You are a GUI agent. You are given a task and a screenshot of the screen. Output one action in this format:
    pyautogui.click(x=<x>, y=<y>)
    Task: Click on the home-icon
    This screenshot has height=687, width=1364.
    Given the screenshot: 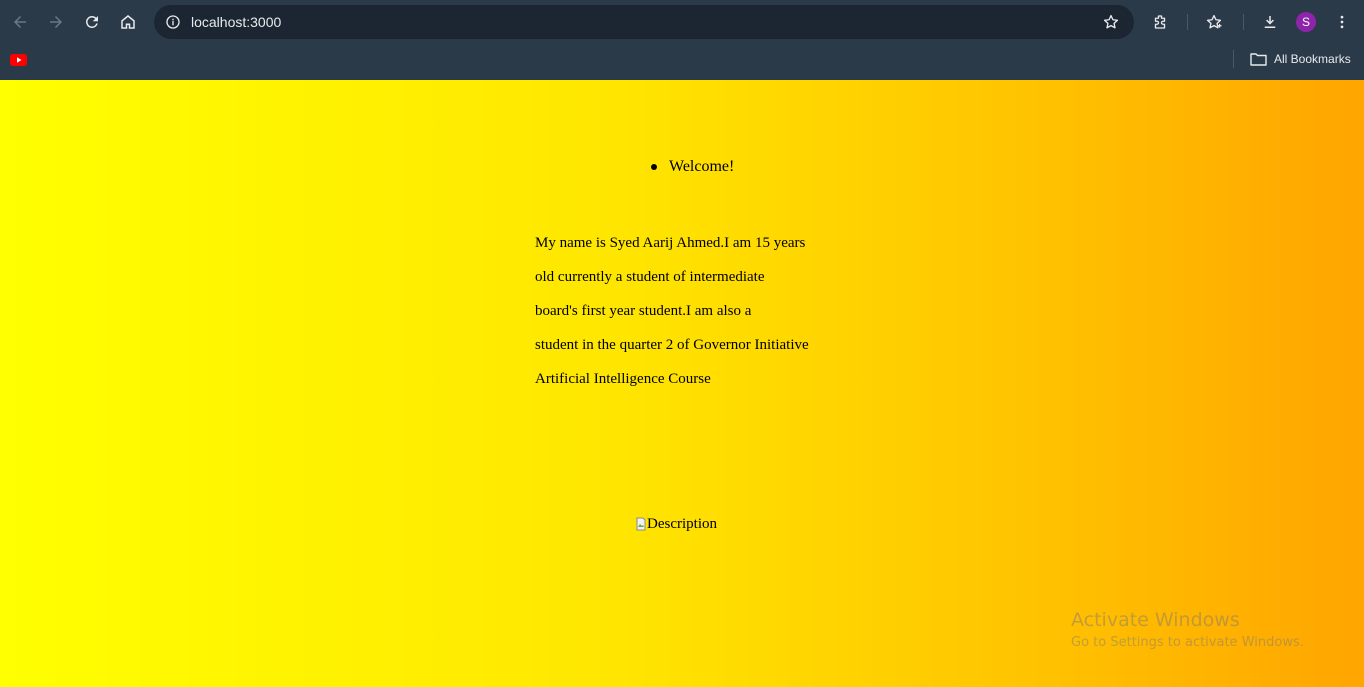 What is the action you would take?
    pyautogui.click(x=128, y=22)
    